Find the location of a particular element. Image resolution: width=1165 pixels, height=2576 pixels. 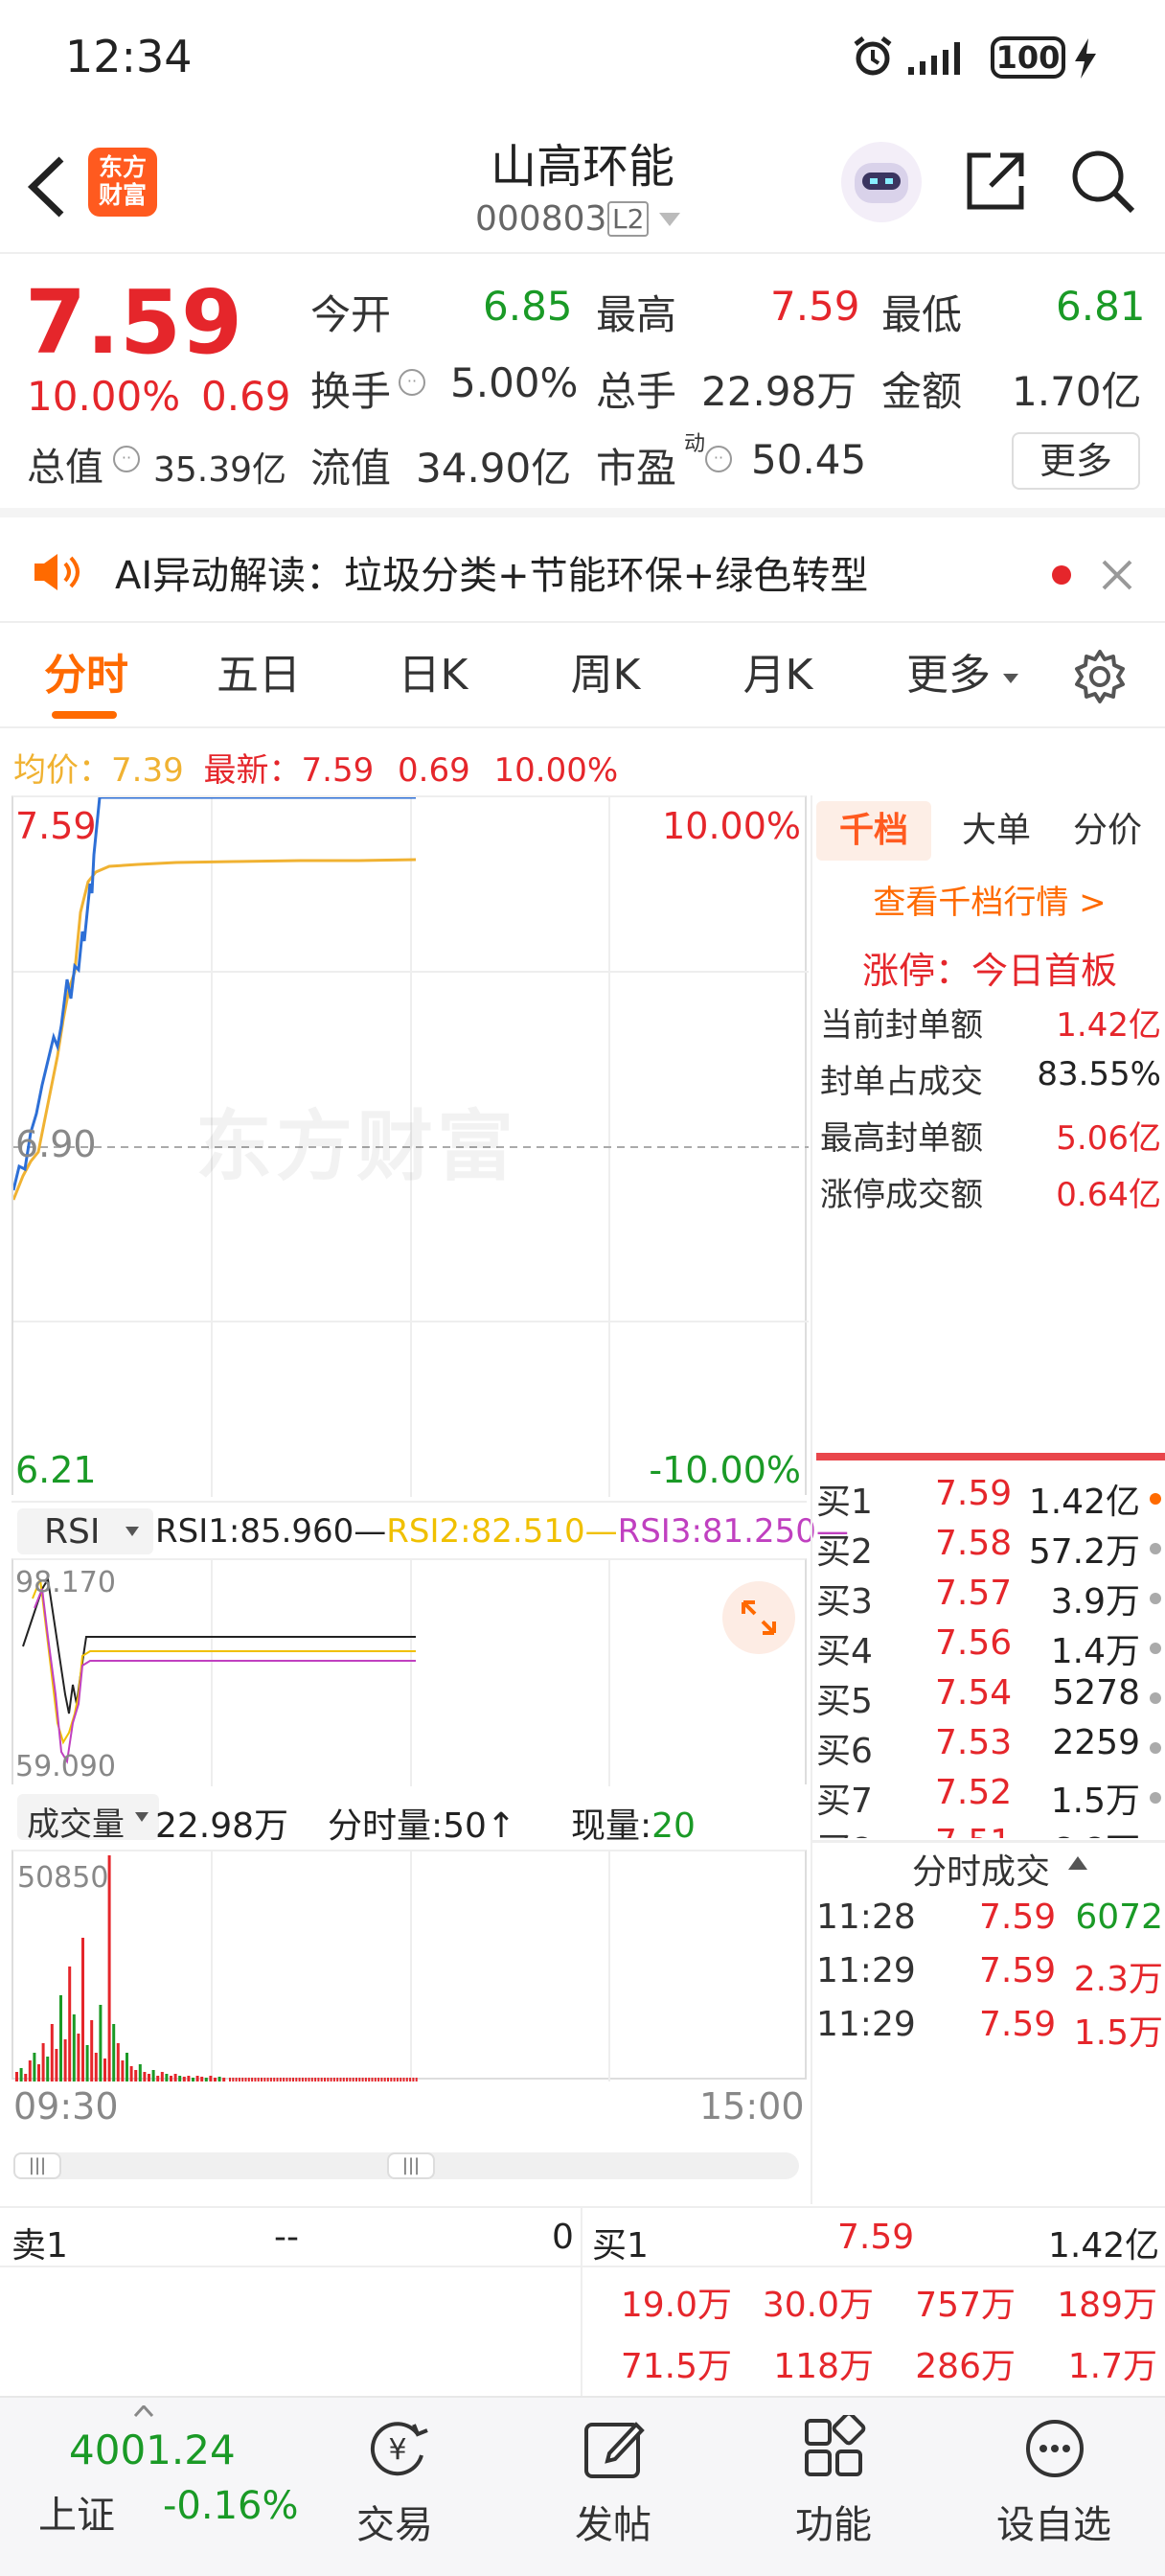

gear-icon is located at coordinates (1100, 676).